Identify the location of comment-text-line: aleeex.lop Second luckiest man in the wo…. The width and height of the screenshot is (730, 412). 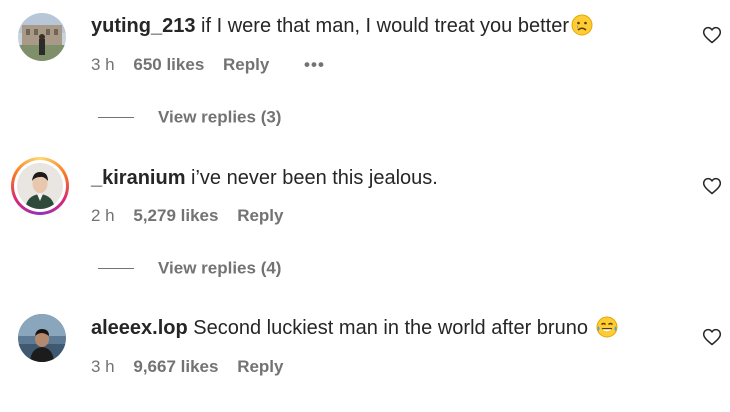
(354, 330).